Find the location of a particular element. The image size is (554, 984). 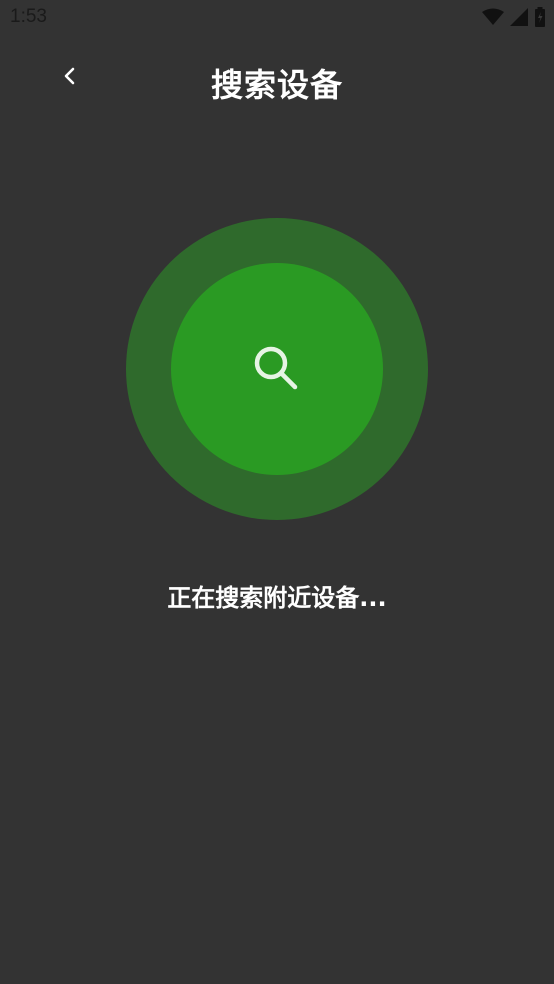

status-icons is located at coordinates (514, 17).